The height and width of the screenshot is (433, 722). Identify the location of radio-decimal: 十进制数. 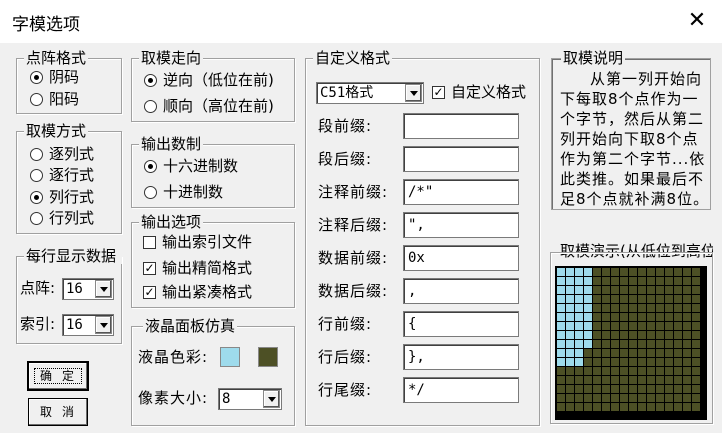
(183, 192).